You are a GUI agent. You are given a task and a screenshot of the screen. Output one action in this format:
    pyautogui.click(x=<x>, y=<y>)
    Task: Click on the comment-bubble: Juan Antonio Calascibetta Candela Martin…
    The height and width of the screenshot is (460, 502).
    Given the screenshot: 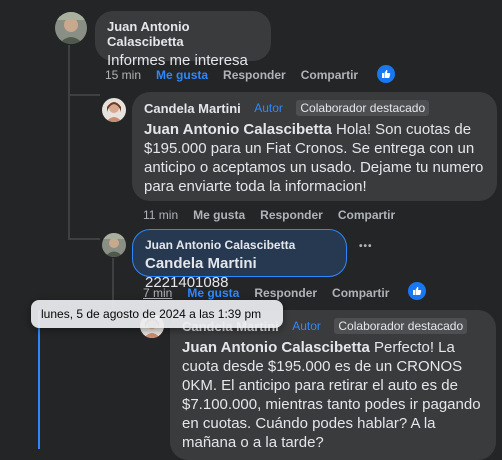 What is the action you would take?
    pyautogui.click(x=239, y=260)
    